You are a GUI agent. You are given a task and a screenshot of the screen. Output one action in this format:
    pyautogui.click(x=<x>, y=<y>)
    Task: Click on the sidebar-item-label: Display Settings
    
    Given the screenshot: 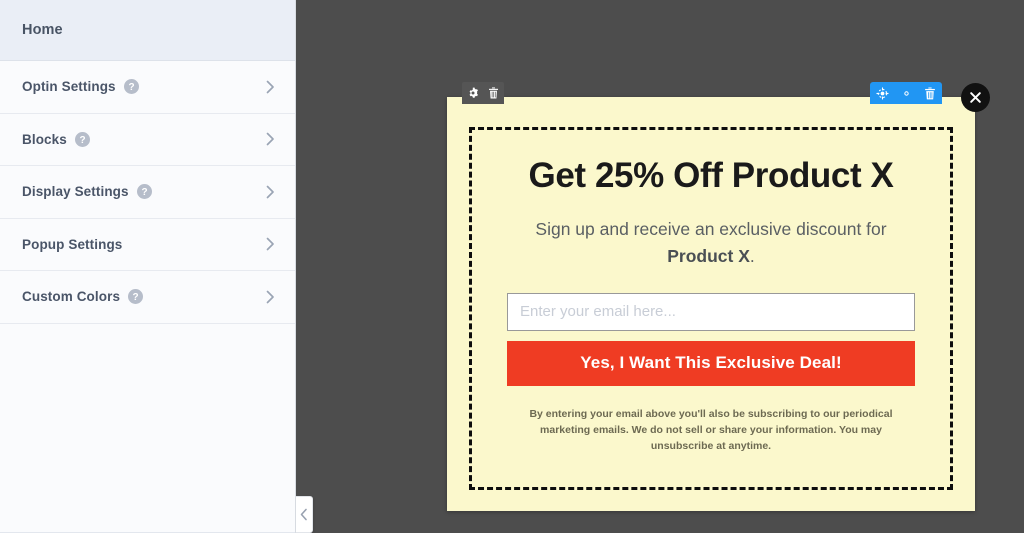 What is the action you would take?
    pyautogui.click(x=75, y=192)
    